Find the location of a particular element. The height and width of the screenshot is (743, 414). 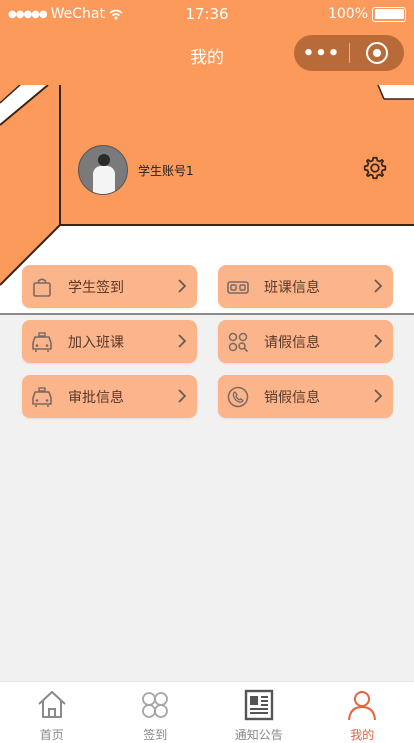

menu-cancel-leave-button: 销假信息 is located at coordinates (305, 396).